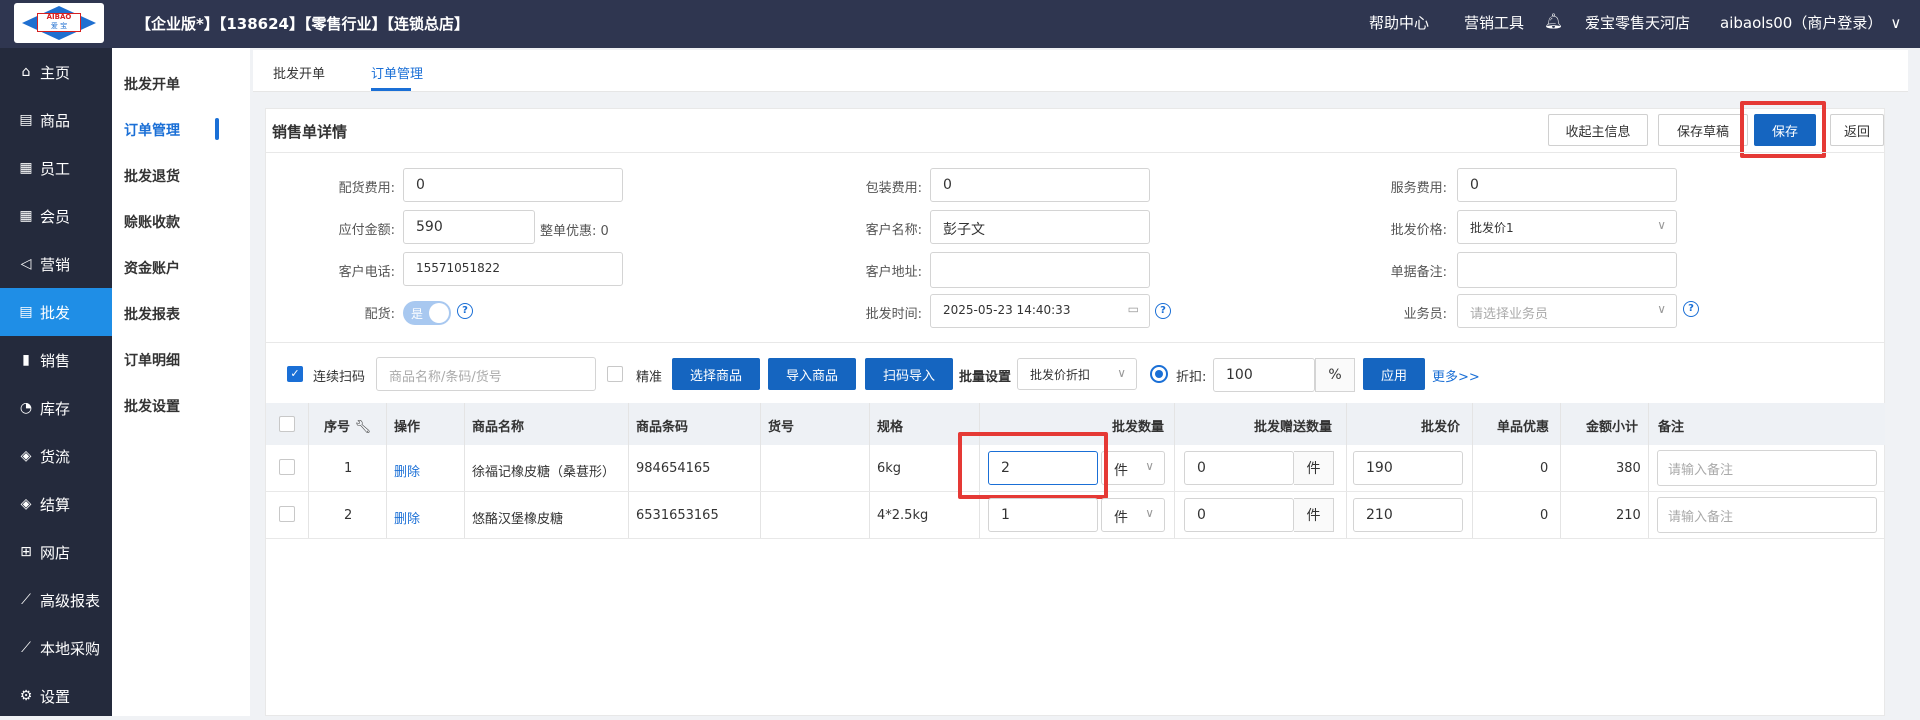  What do you see at coordinates (1567, 270) in the screenshot?
I see `order-remark-input` at bounding box center [1567, 270].